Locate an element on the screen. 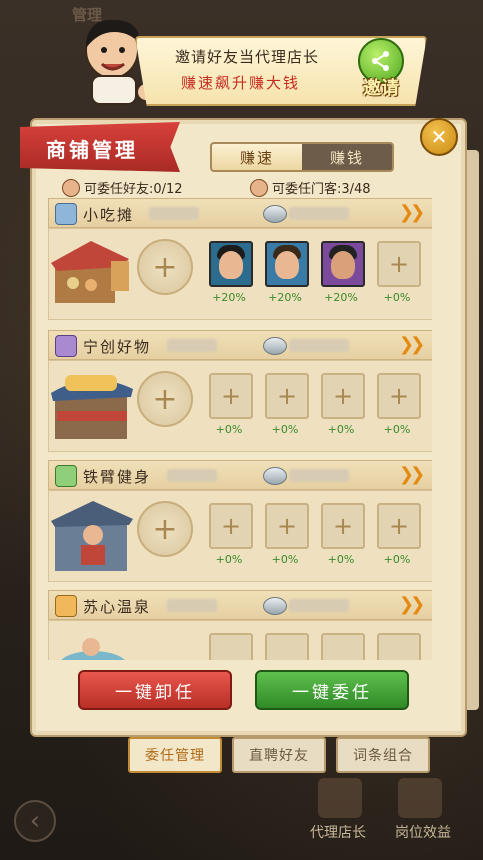 This screenshot has height=860, width=483. back-arrow-icon: ‹ is located at coordinates (35, 821).